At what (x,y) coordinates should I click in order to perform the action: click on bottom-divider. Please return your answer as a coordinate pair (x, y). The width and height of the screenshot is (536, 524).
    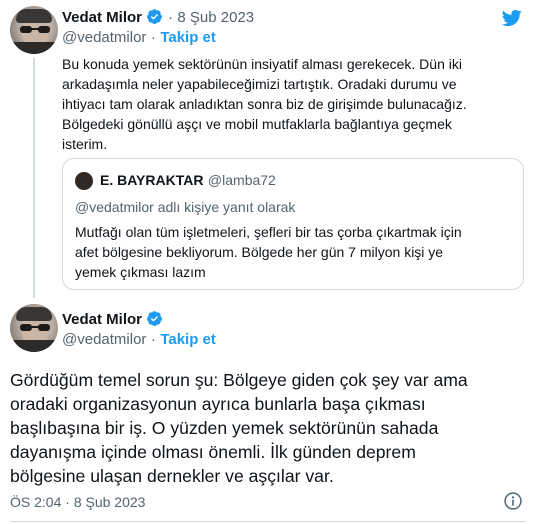
    Looking at the image, I should click on (268, 521).